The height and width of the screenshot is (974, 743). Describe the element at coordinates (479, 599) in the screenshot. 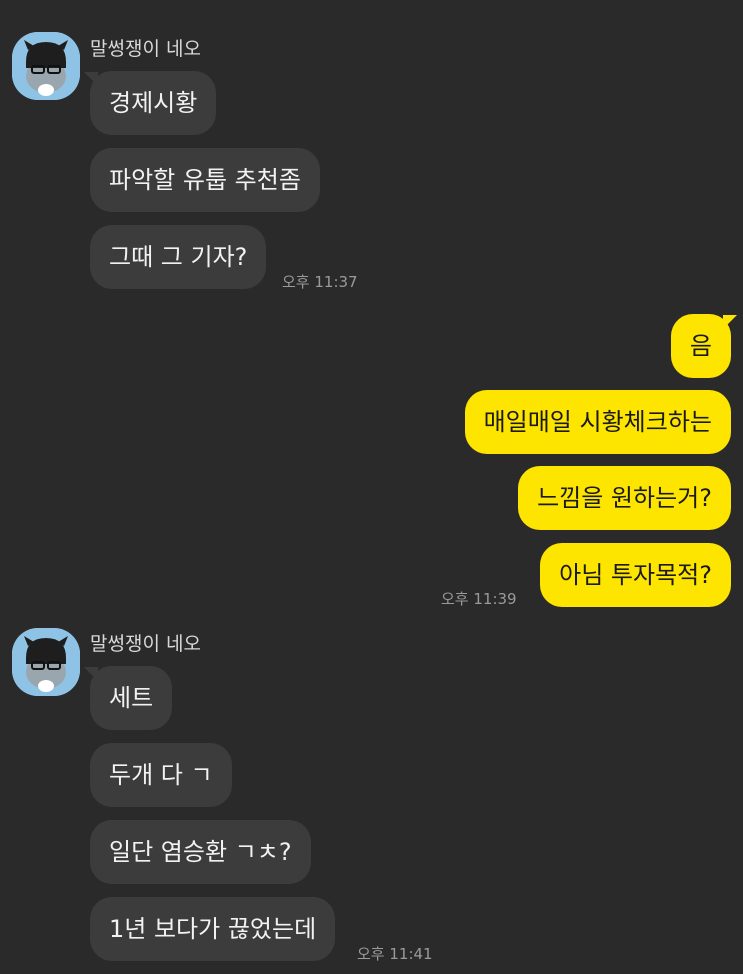

I see `message-timestamp: 오후 11:39` at that location.